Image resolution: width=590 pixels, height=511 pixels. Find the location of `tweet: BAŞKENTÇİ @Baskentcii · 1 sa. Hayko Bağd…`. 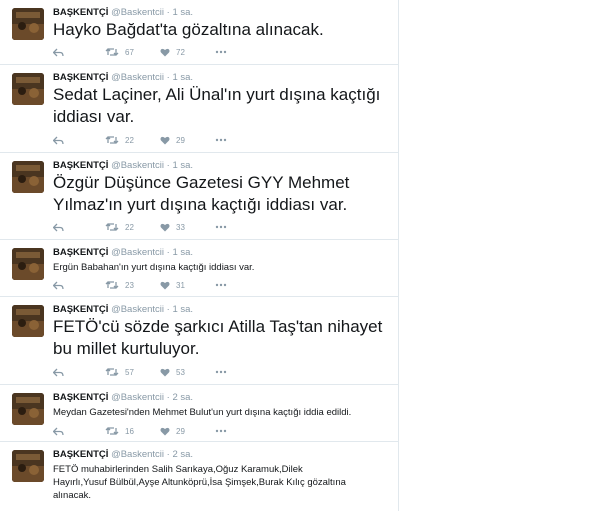

tweet: BAŞKENTÇİ @Baskentcii · 1 sa. Hayko Bağd… is located at coordinates (199, 32).